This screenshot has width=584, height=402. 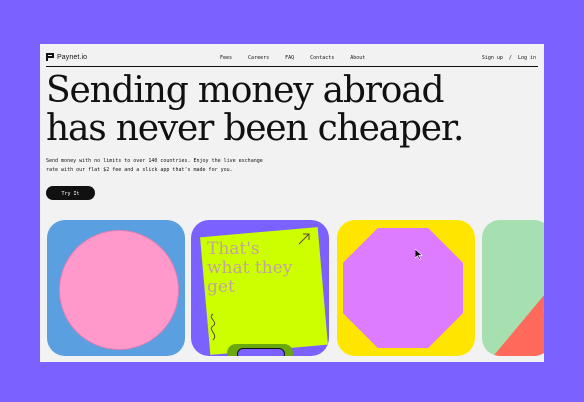 I want to click on nav-link-faq: FAQ, so click(x=289, y=58).